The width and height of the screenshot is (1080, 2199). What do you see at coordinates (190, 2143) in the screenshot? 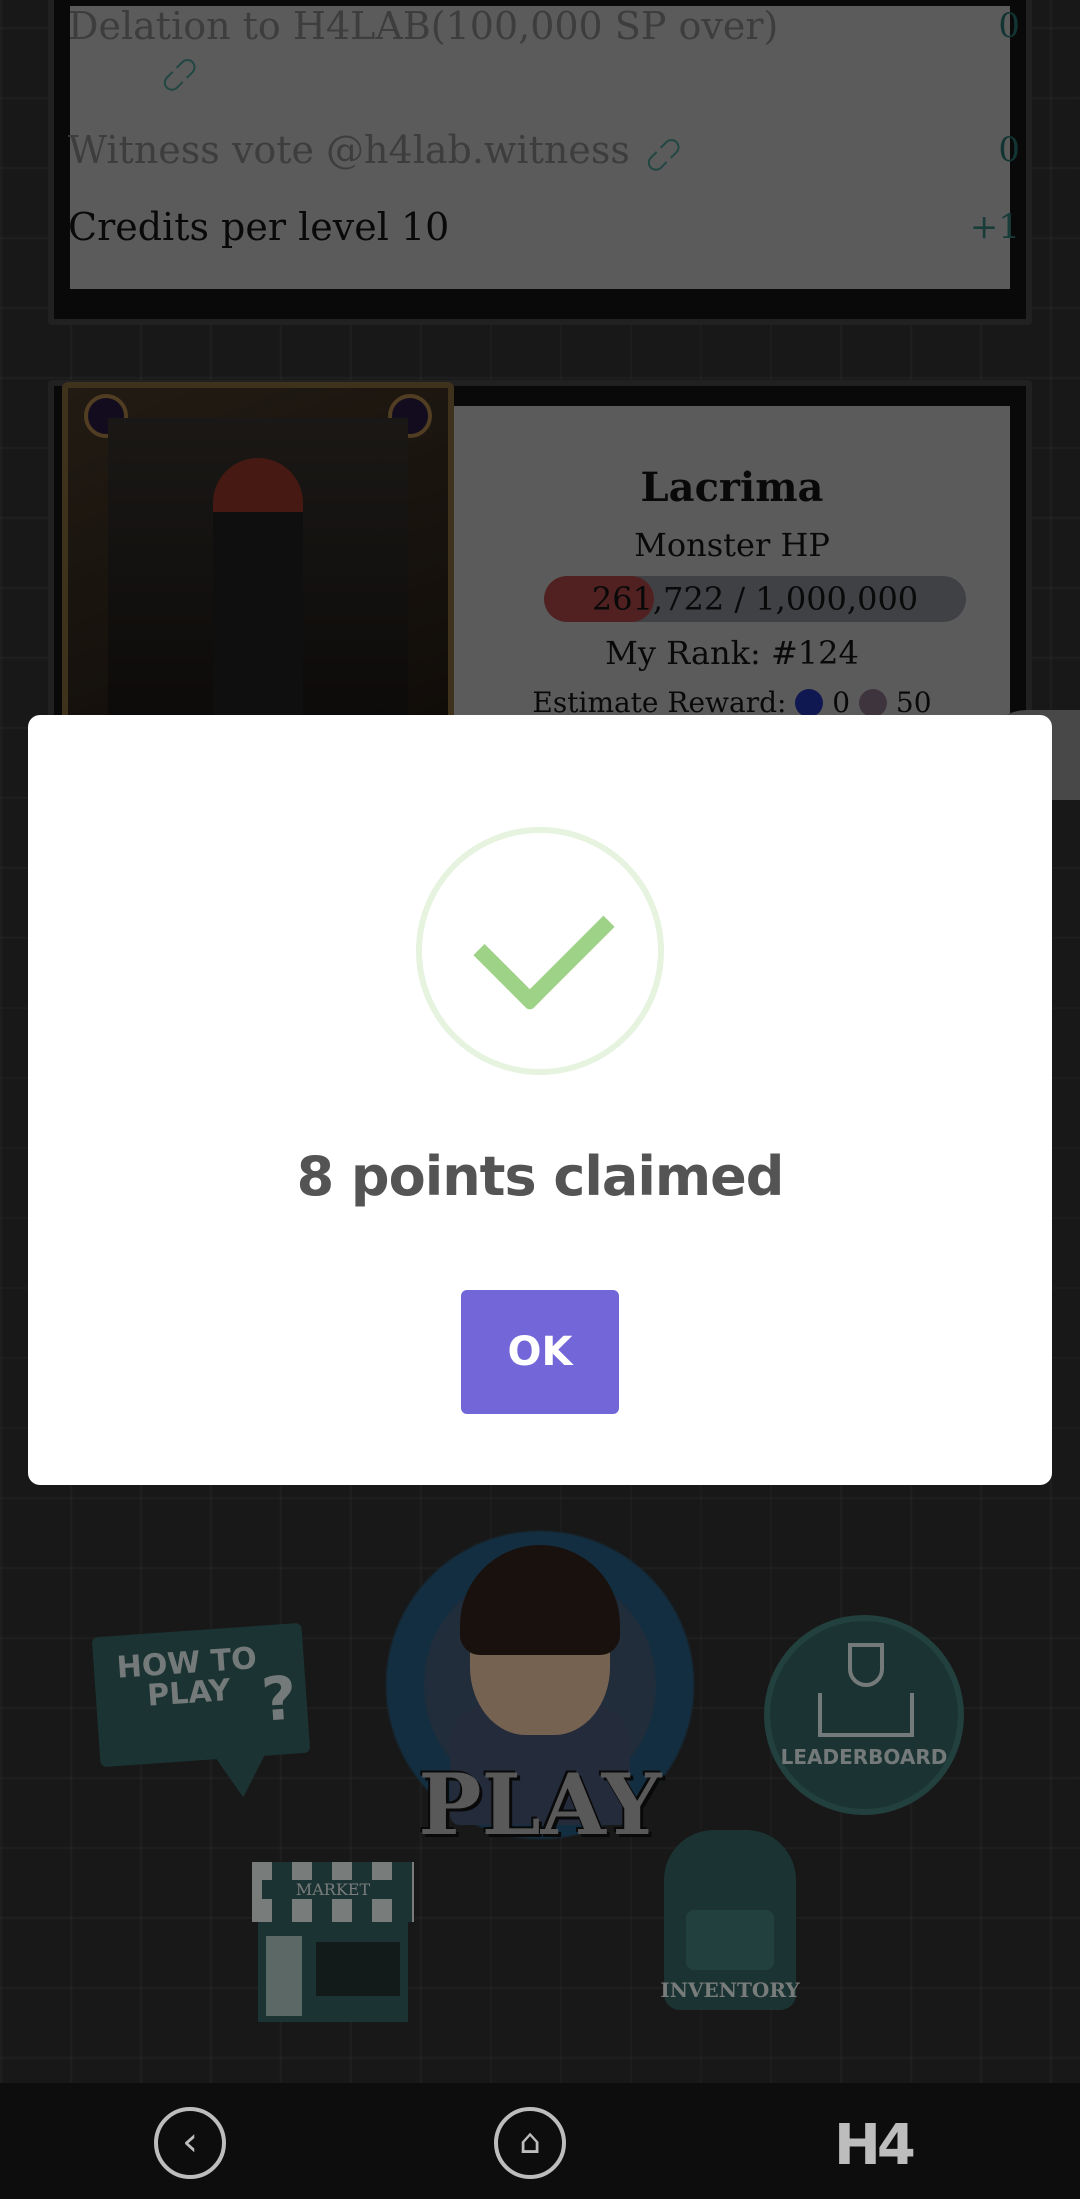
I see `back-icon: ‹` at bounding box center [190, 2143].